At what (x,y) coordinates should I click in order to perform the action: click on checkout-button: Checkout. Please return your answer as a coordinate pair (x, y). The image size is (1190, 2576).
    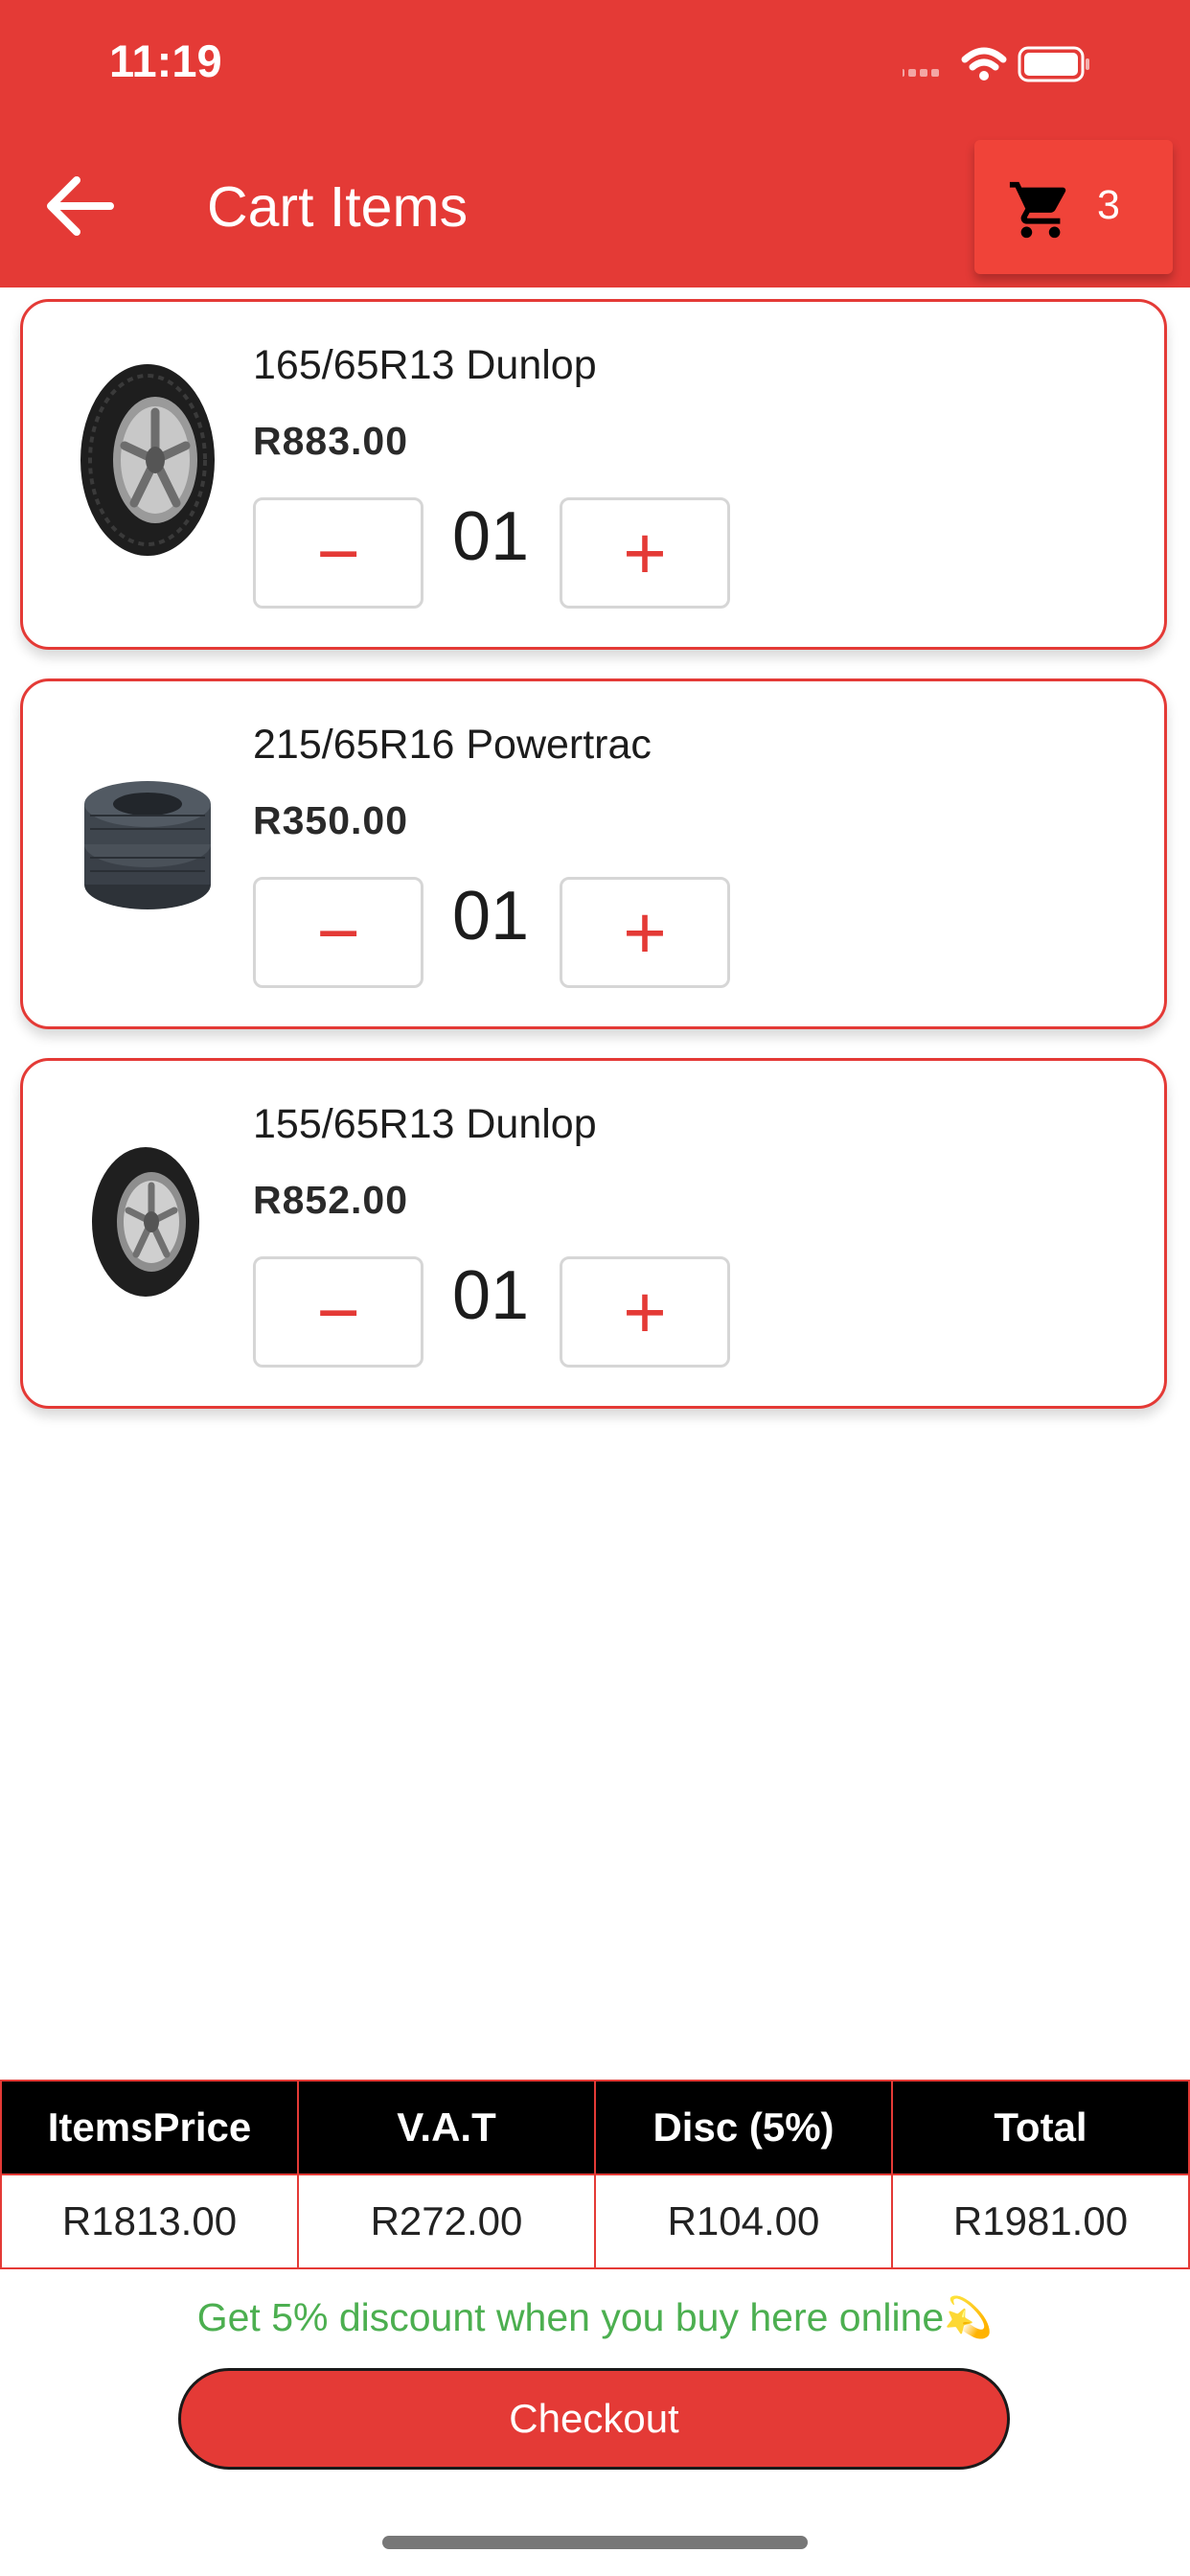
    Looking at the image, I should click on (594, 2419).